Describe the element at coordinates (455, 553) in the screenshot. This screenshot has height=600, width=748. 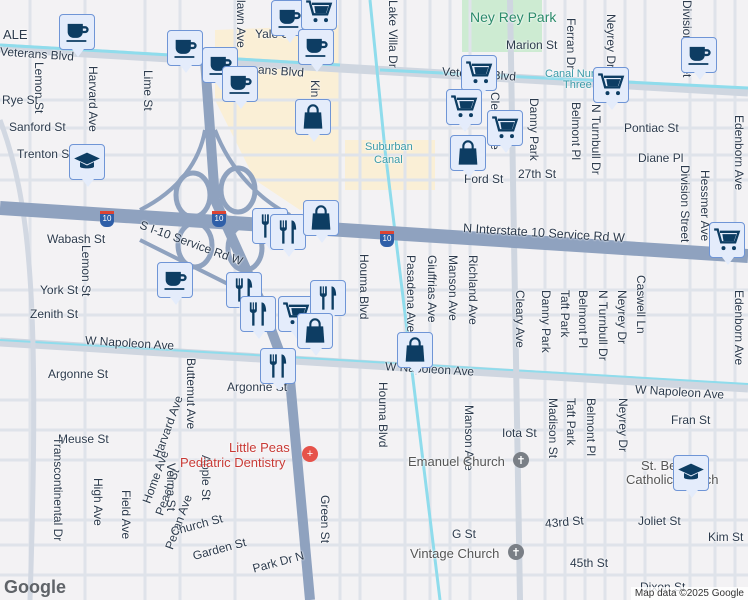
I see `poi-label: Vintage Church` at that location.